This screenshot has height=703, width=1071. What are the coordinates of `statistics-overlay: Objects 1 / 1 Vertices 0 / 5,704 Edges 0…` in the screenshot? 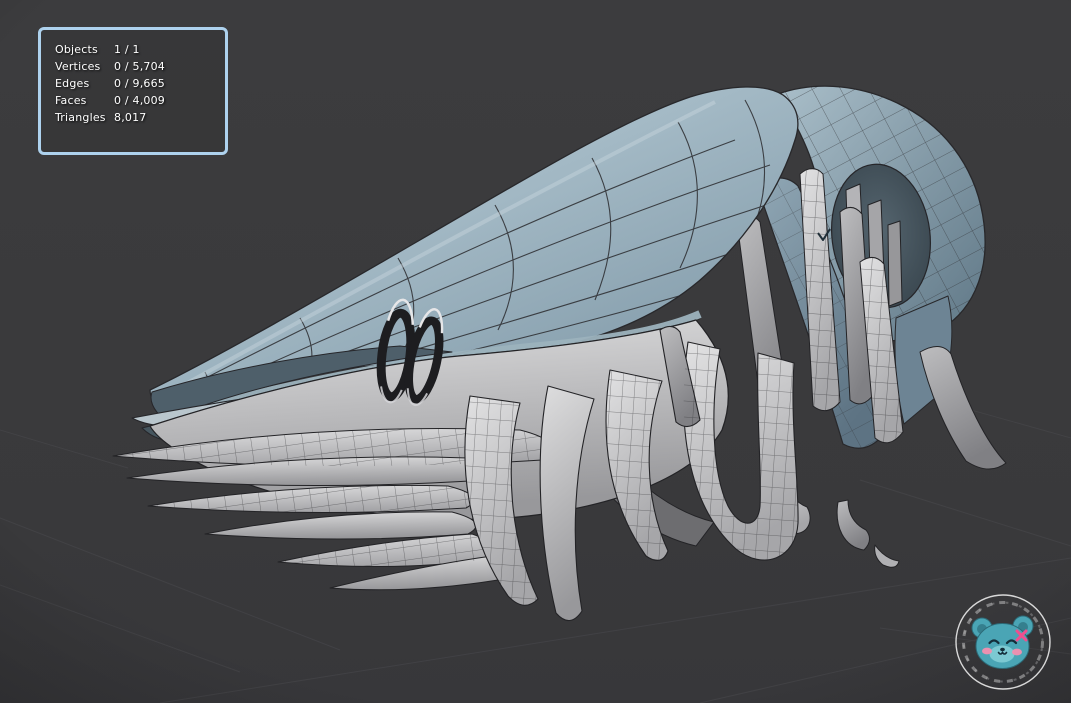 It's located at (133, 91).